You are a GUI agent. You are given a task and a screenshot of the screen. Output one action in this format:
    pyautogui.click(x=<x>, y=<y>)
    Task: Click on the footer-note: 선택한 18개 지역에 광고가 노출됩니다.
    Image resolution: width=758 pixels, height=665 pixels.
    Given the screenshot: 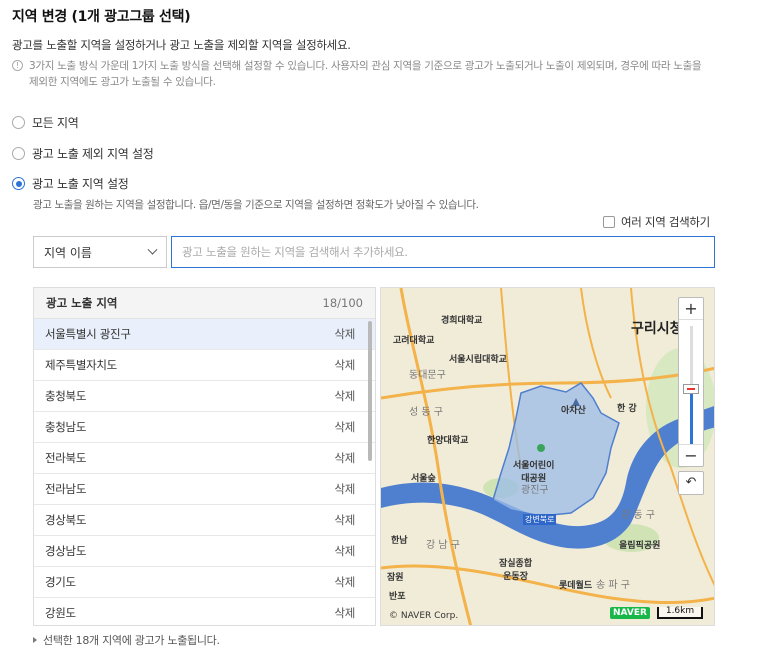 What is the action you would take?
    pyautogui.click(x=126, y=640)
    